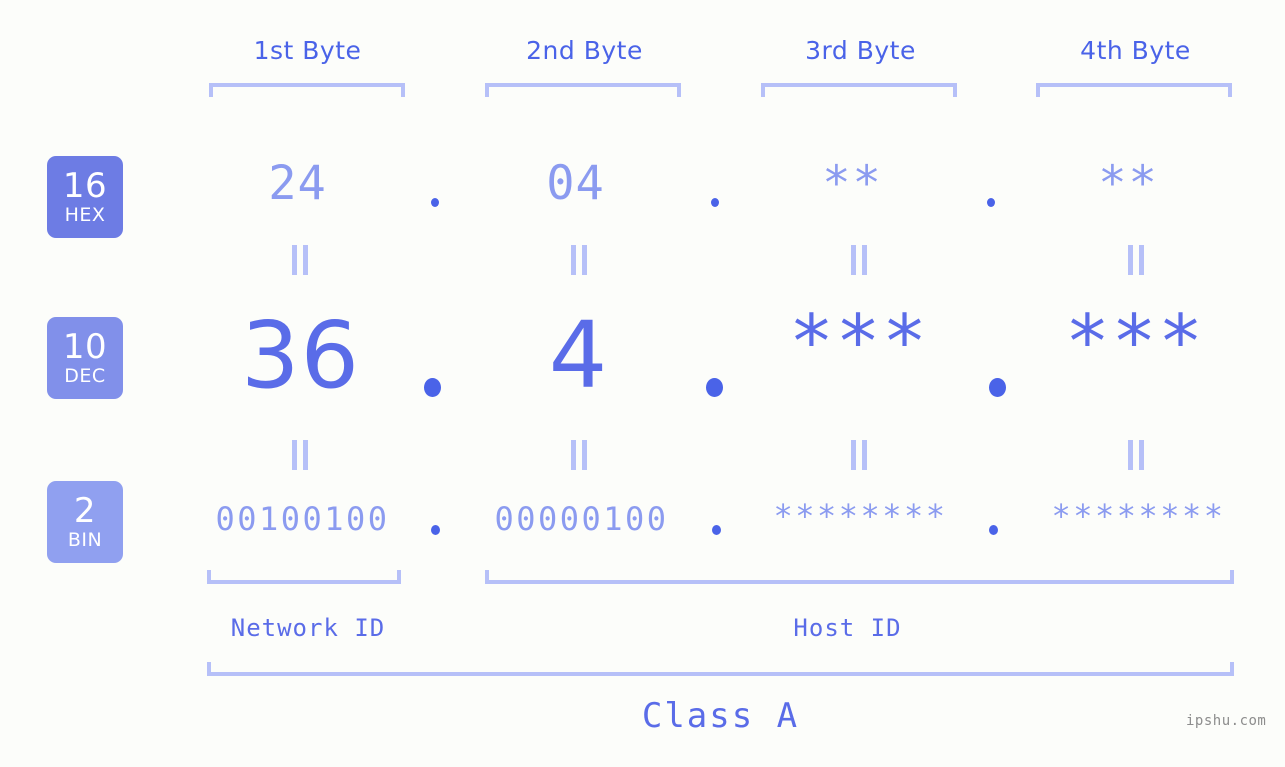 The height and width of the screenshot is (767, 1285). Describe the element at coordinates (575, 183) in the screenshot. I see `hex-byte-value-2: 04` at that location.